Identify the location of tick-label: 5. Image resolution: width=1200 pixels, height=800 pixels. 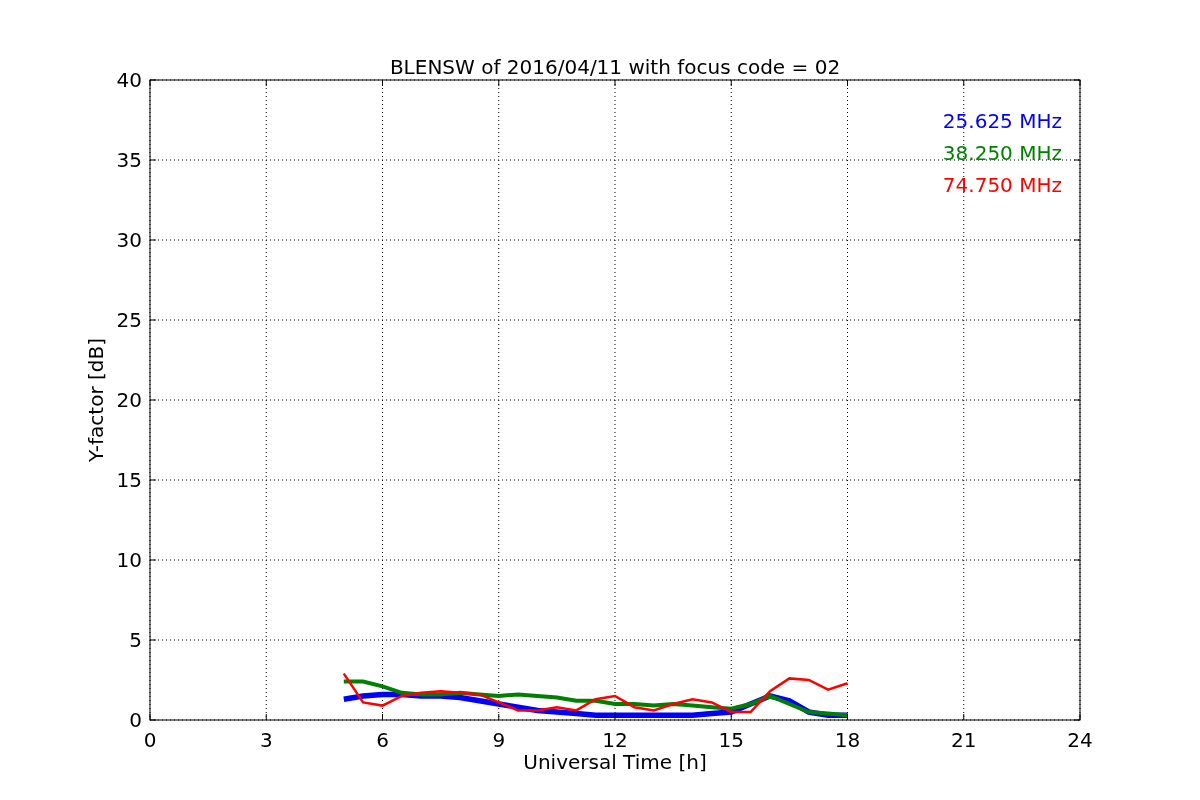
(135, 640).